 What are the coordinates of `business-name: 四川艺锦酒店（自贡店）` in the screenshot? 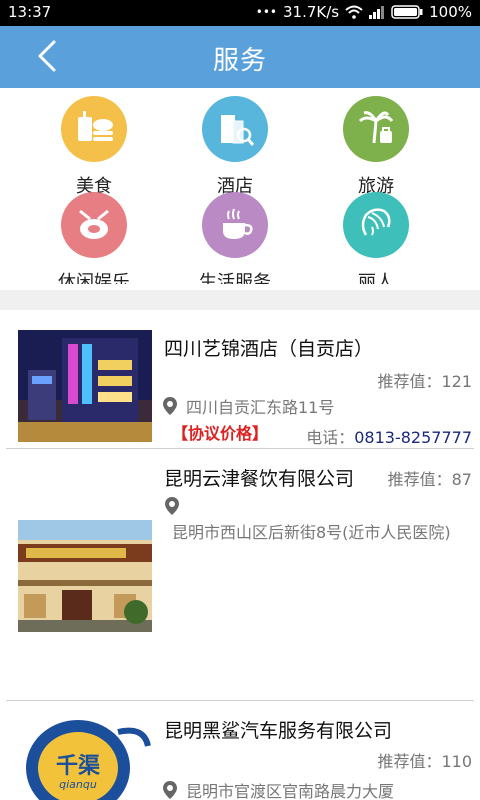 It's located at (269, 349).